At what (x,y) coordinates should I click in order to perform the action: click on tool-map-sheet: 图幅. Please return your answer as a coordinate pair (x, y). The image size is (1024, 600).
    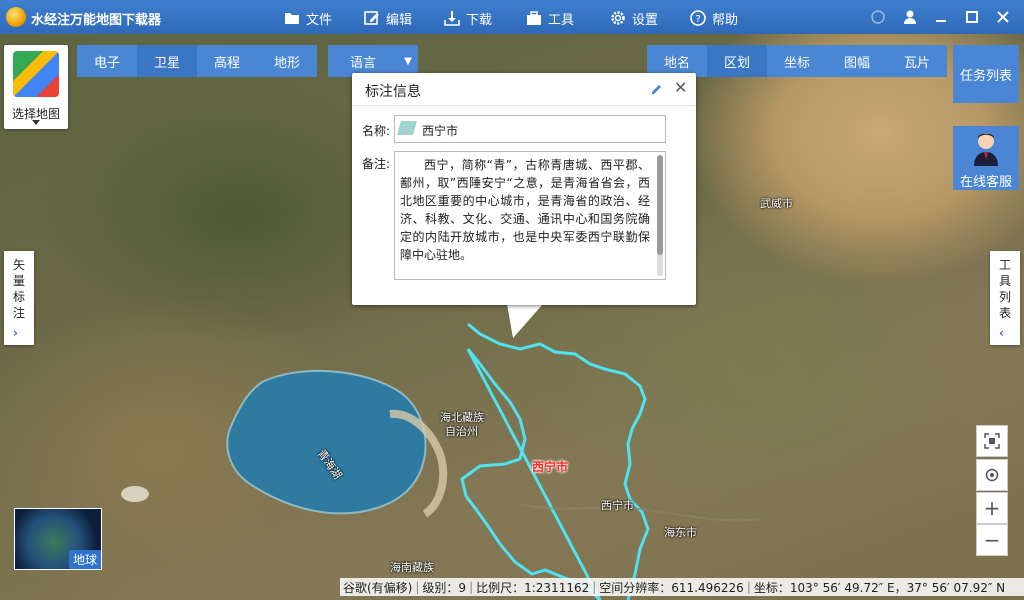
    Looking at the image, I should click on (857, 61).